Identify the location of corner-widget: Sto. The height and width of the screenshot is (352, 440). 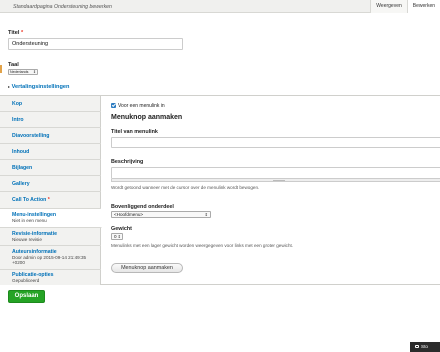
(425, 347).